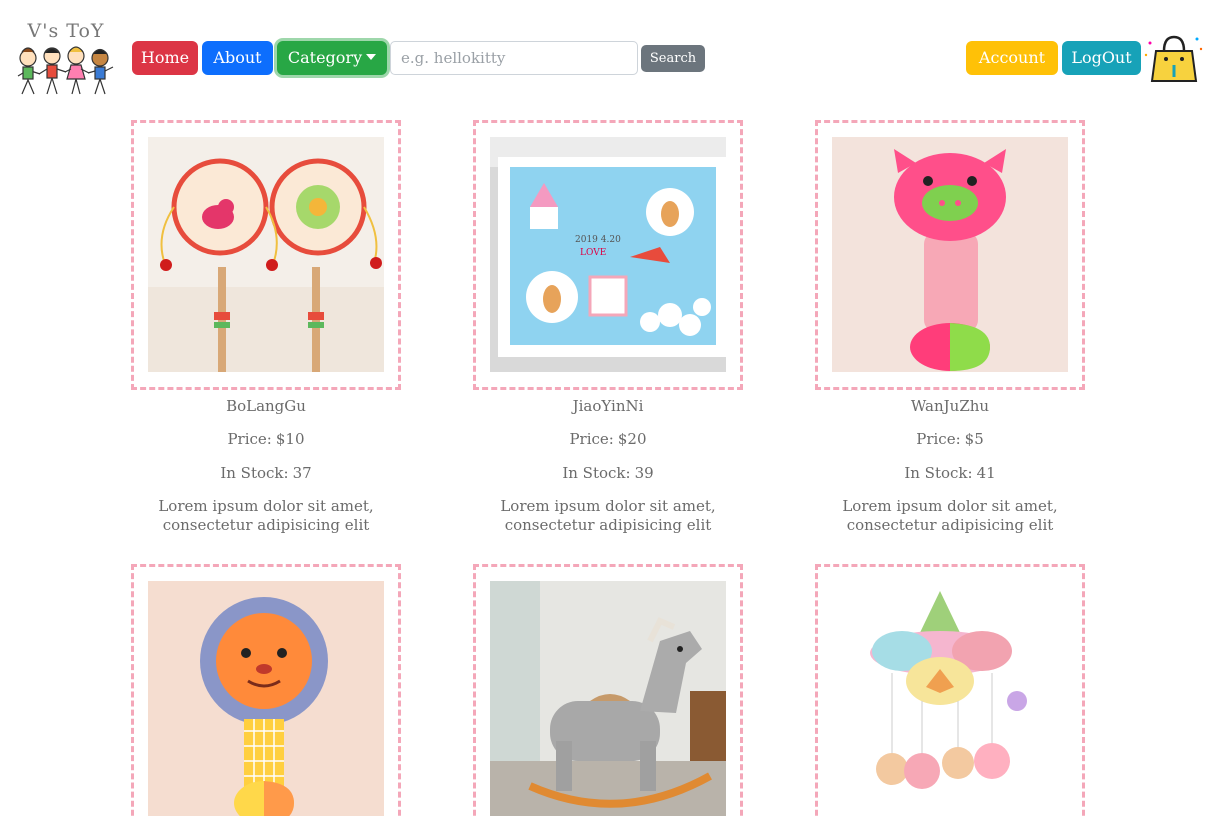 The height and width of the screenshot is (818, 1217). Describe the element at coordinates (237, 58) in the screenshot. I see `about-button: About` at that location.